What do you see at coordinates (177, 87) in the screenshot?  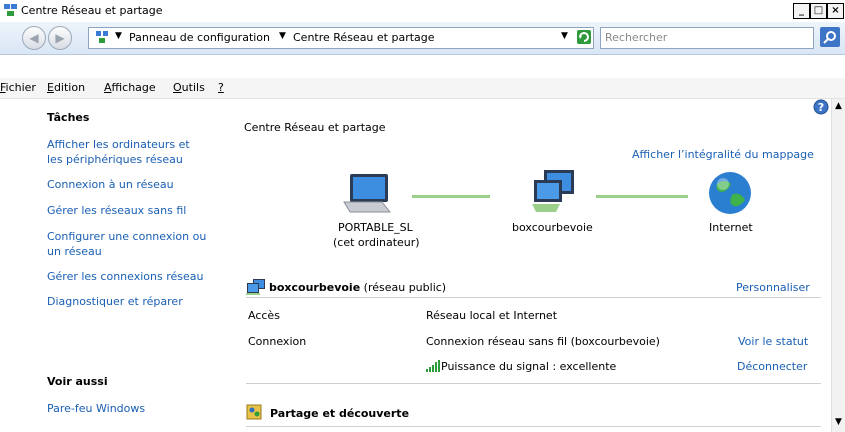 I see `menu-tools-mnemonic: O` at bounding box center [177, 87].